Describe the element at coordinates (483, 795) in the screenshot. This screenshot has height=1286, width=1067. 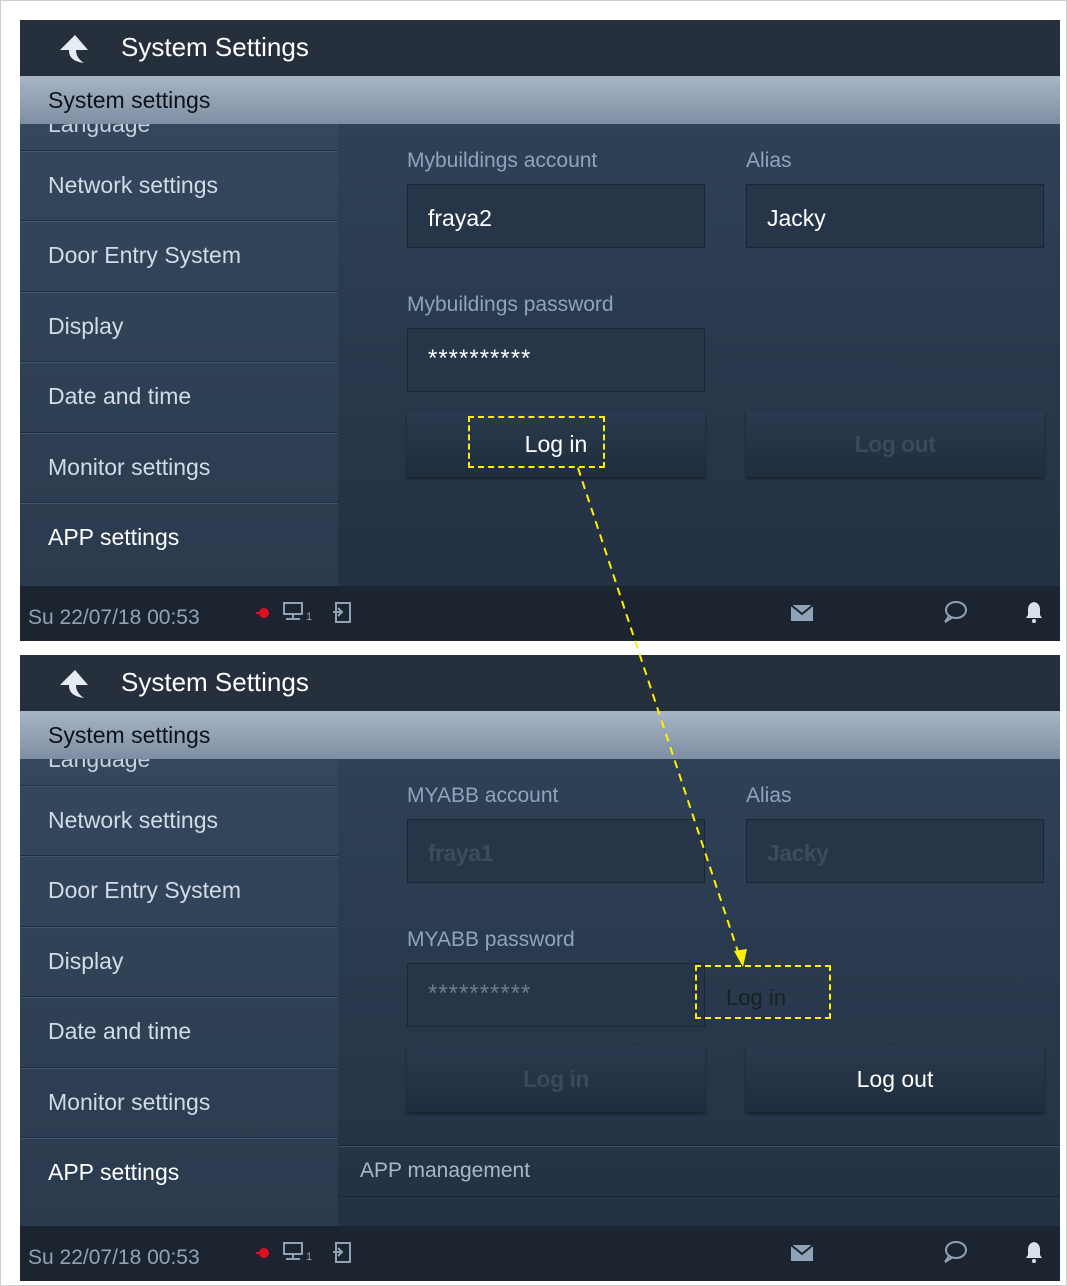
I see `account-label: MYABB account` at that location.